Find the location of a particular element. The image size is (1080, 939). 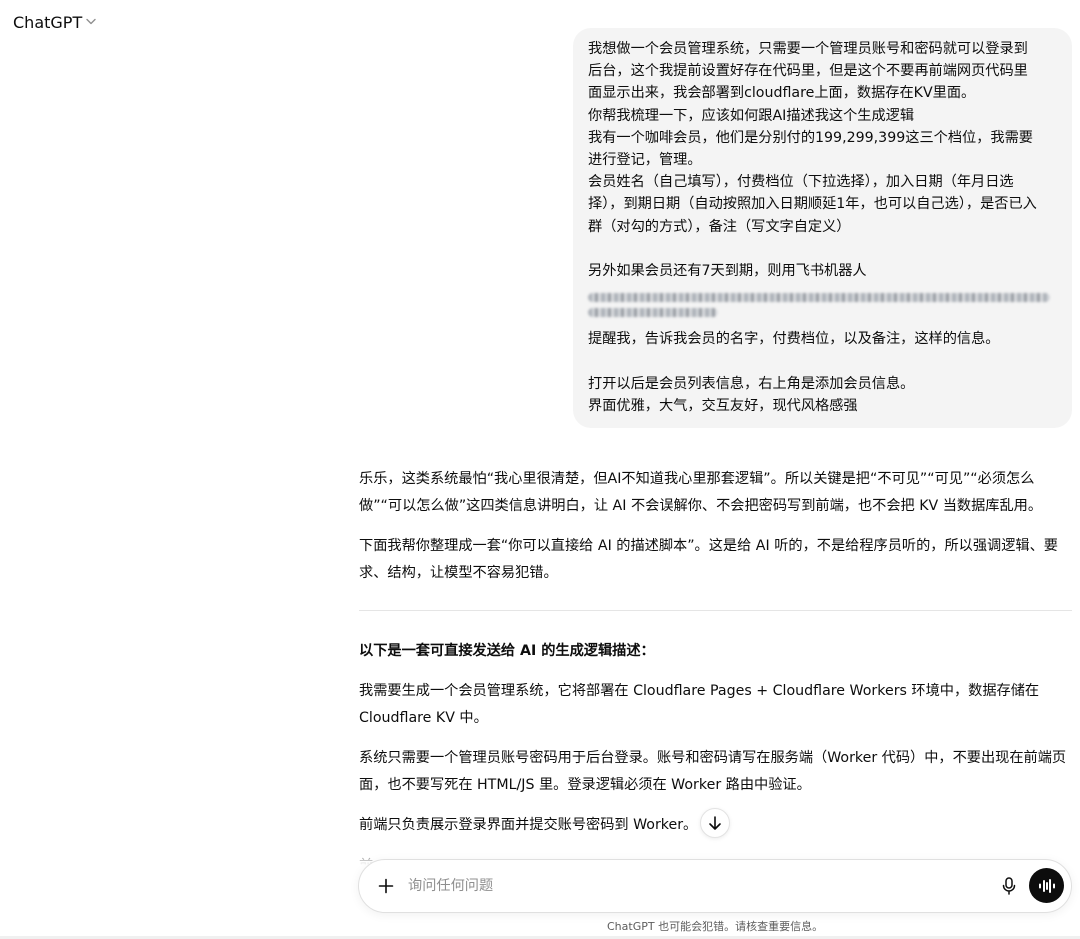

voice-mode-button is located at coordinates (1046, 885).